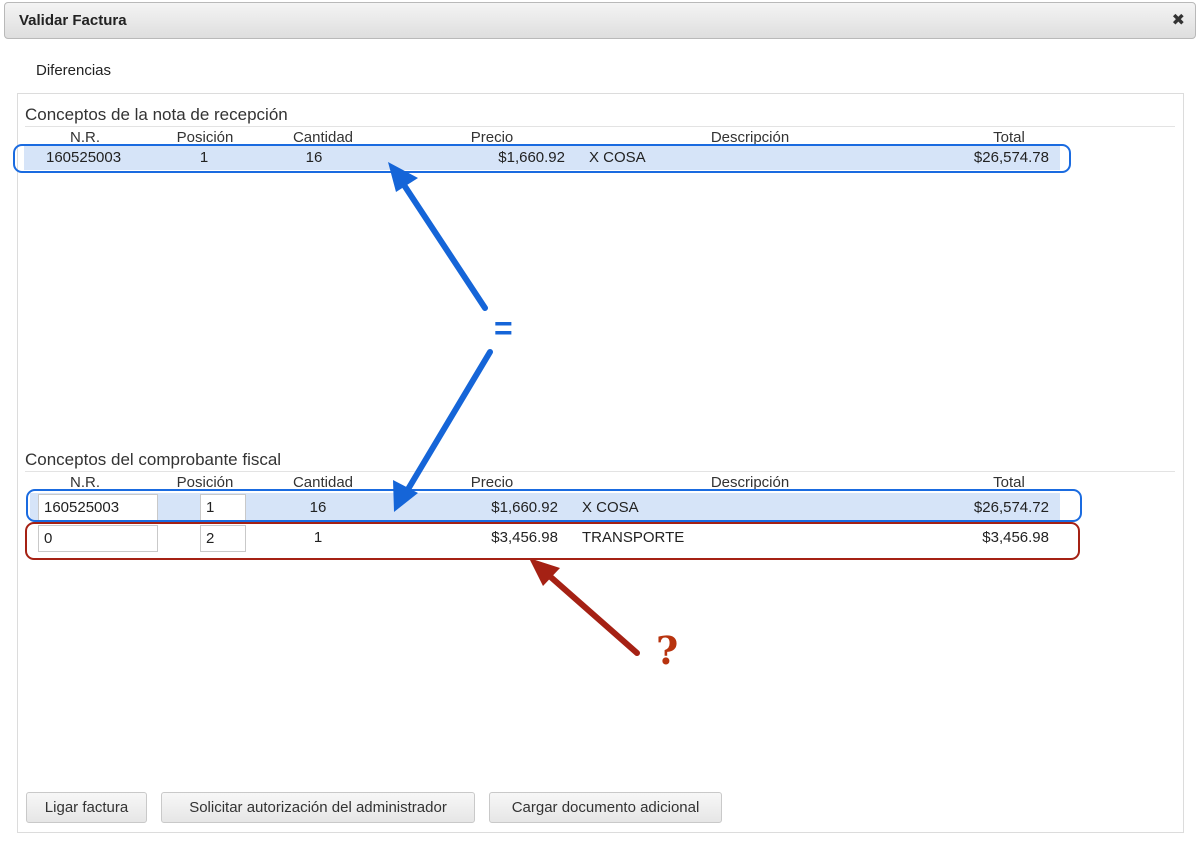 This screenshot has width=1200, height=851. I want to click on annotation-equals: =, so click(503, 328).